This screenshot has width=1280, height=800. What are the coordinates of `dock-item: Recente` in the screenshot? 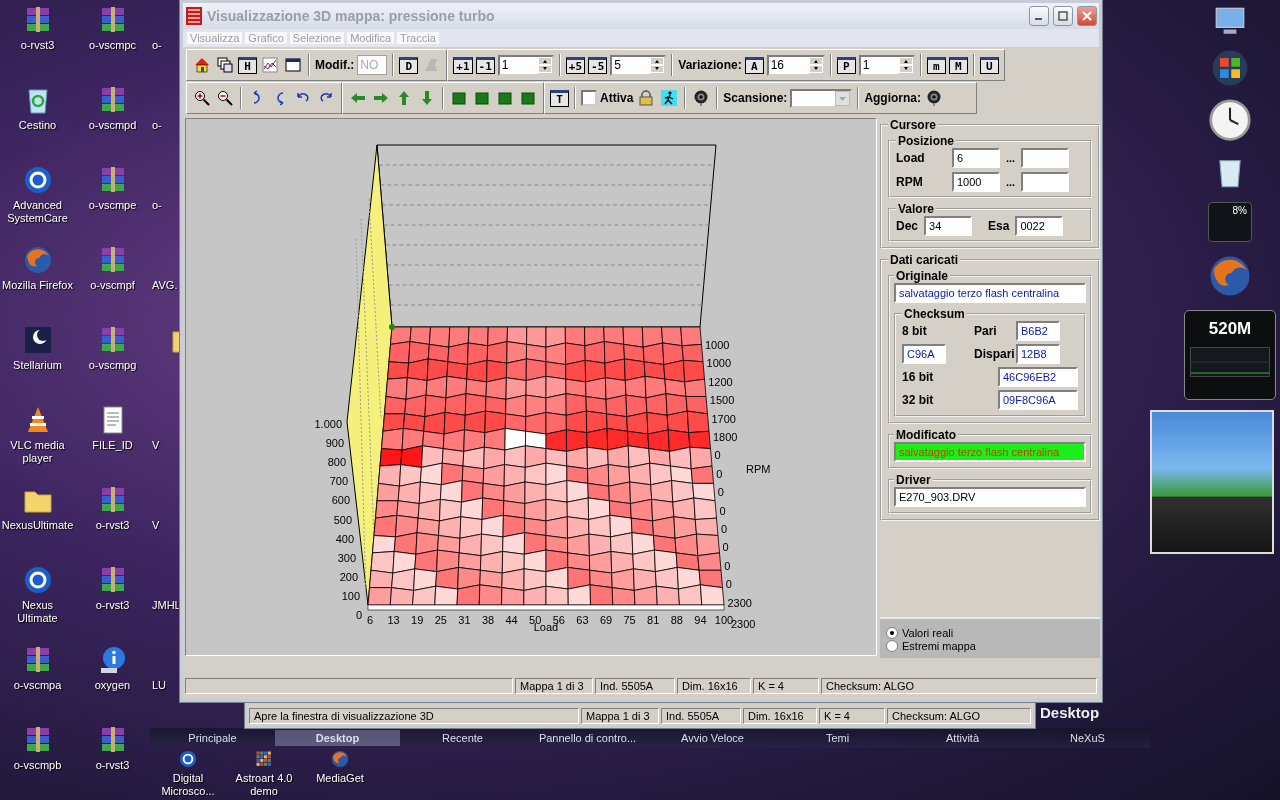 It's located at (462, 738).